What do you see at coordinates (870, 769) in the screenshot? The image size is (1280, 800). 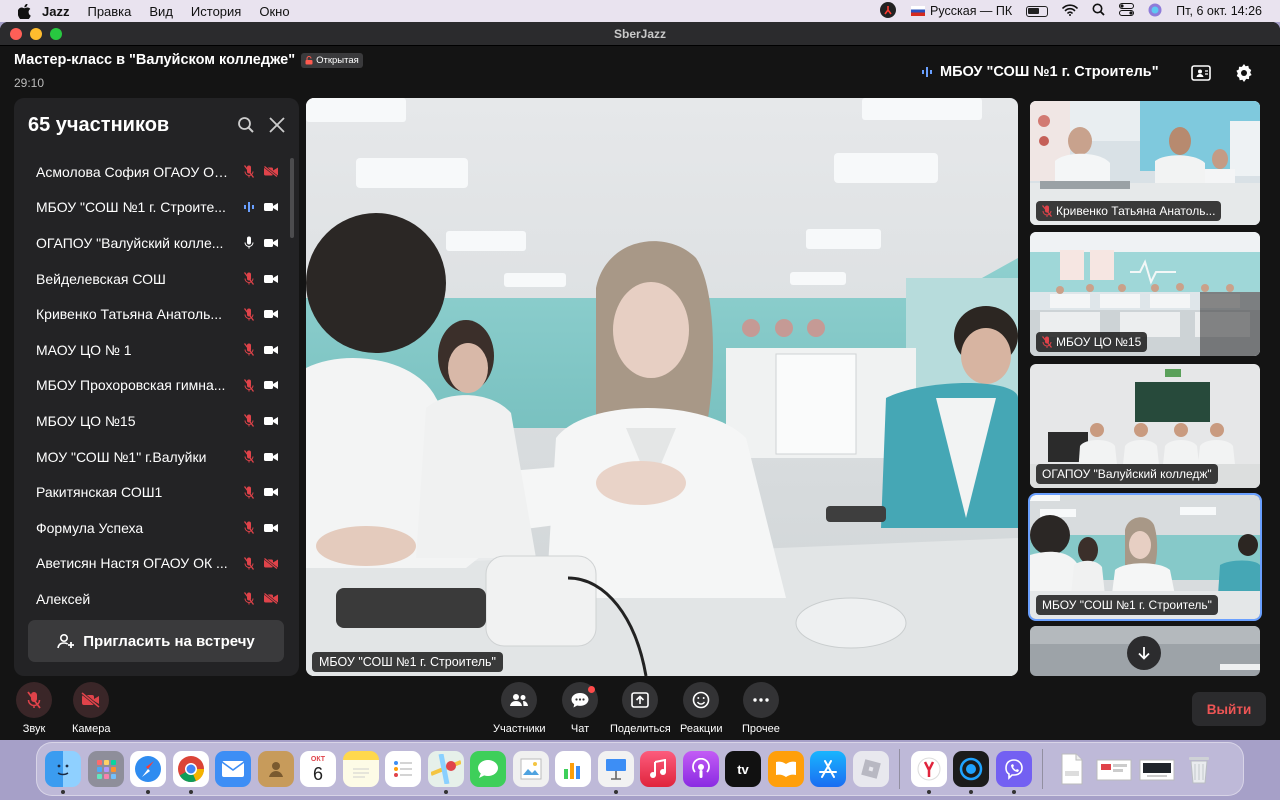 I see `roblox-icon` at bounding box center [870, 769].